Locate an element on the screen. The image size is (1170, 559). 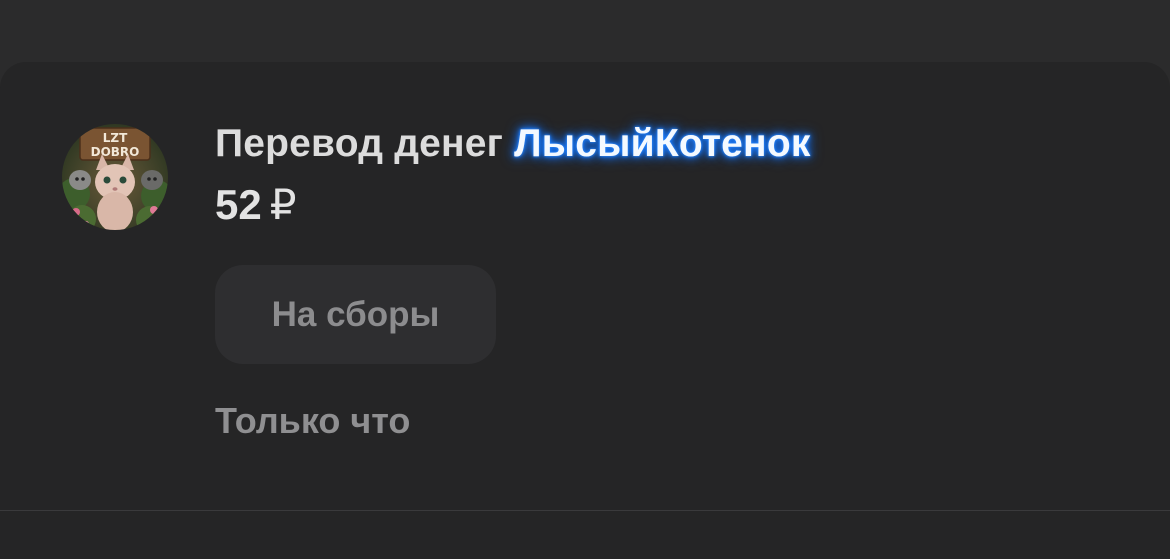
cat-avatar-icon: LZT DOBRO is located at coordinates (115, 177).